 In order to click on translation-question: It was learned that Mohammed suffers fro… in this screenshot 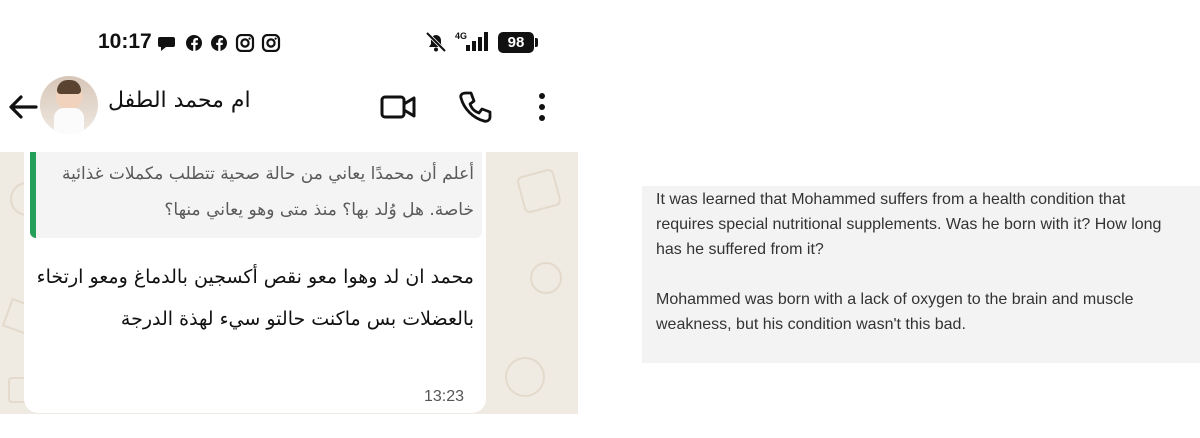, I will do `click(909, 224)`.